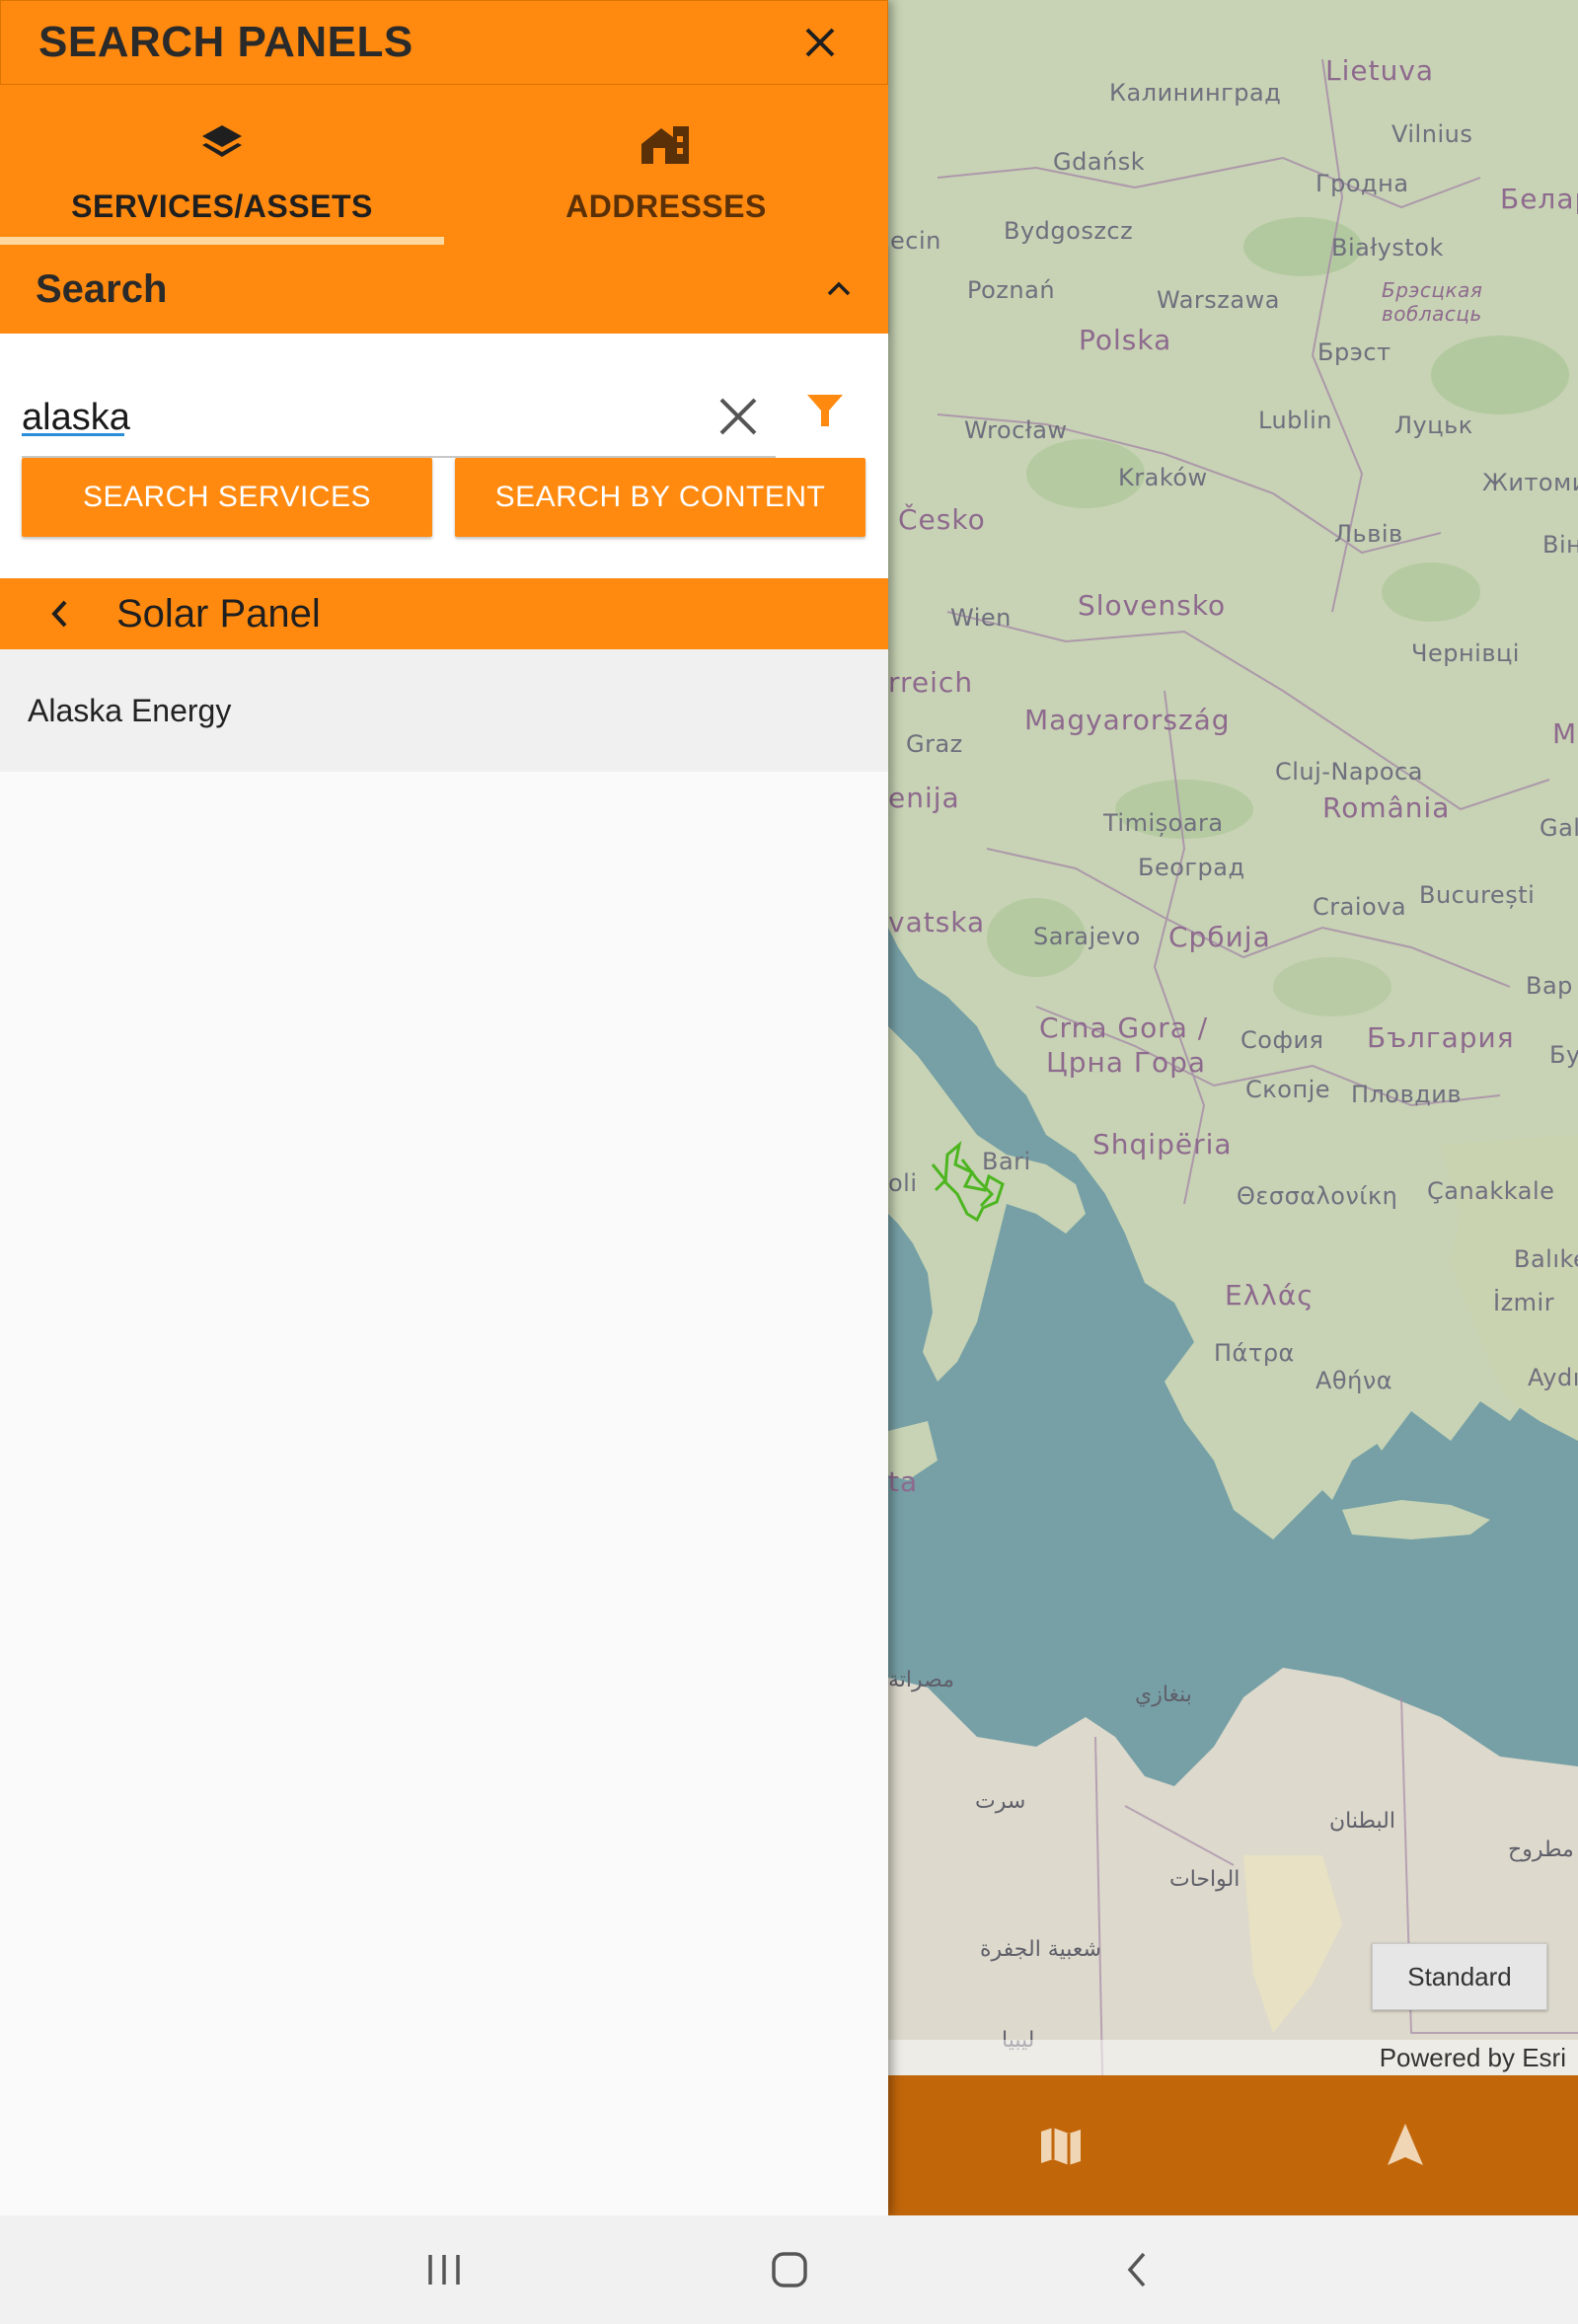  I want to click on clear-icon, so click(738, 416).